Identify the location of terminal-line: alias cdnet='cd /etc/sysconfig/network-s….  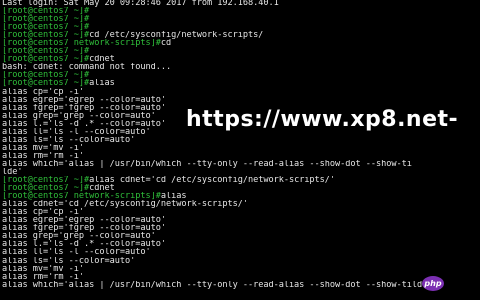
(240, 204).